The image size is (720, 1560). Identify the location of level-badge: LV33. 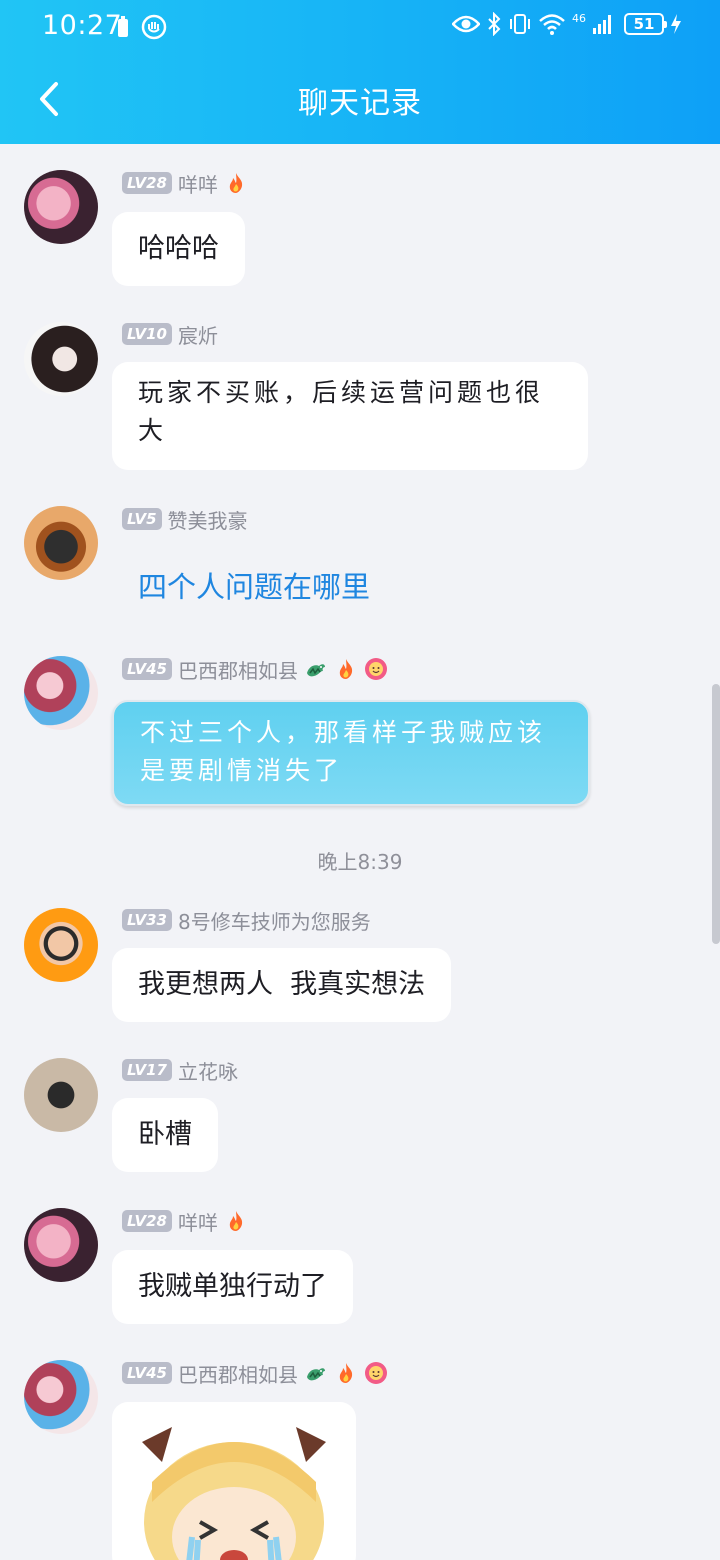
(147, 920).